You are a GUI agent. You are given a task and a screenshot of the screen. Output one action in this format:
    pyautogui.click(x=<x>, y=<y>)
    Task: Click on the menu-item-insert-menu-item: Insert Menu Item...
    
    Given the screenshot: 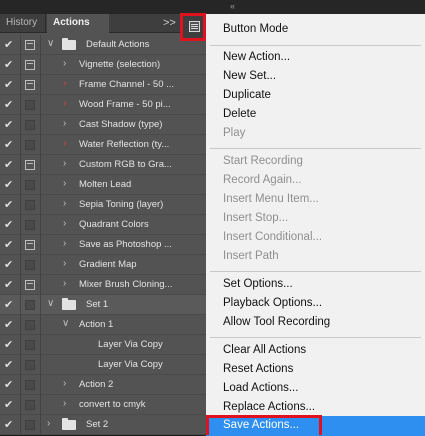 What is the action you would take?
    pyautogui.click(x=271, y=199)
    